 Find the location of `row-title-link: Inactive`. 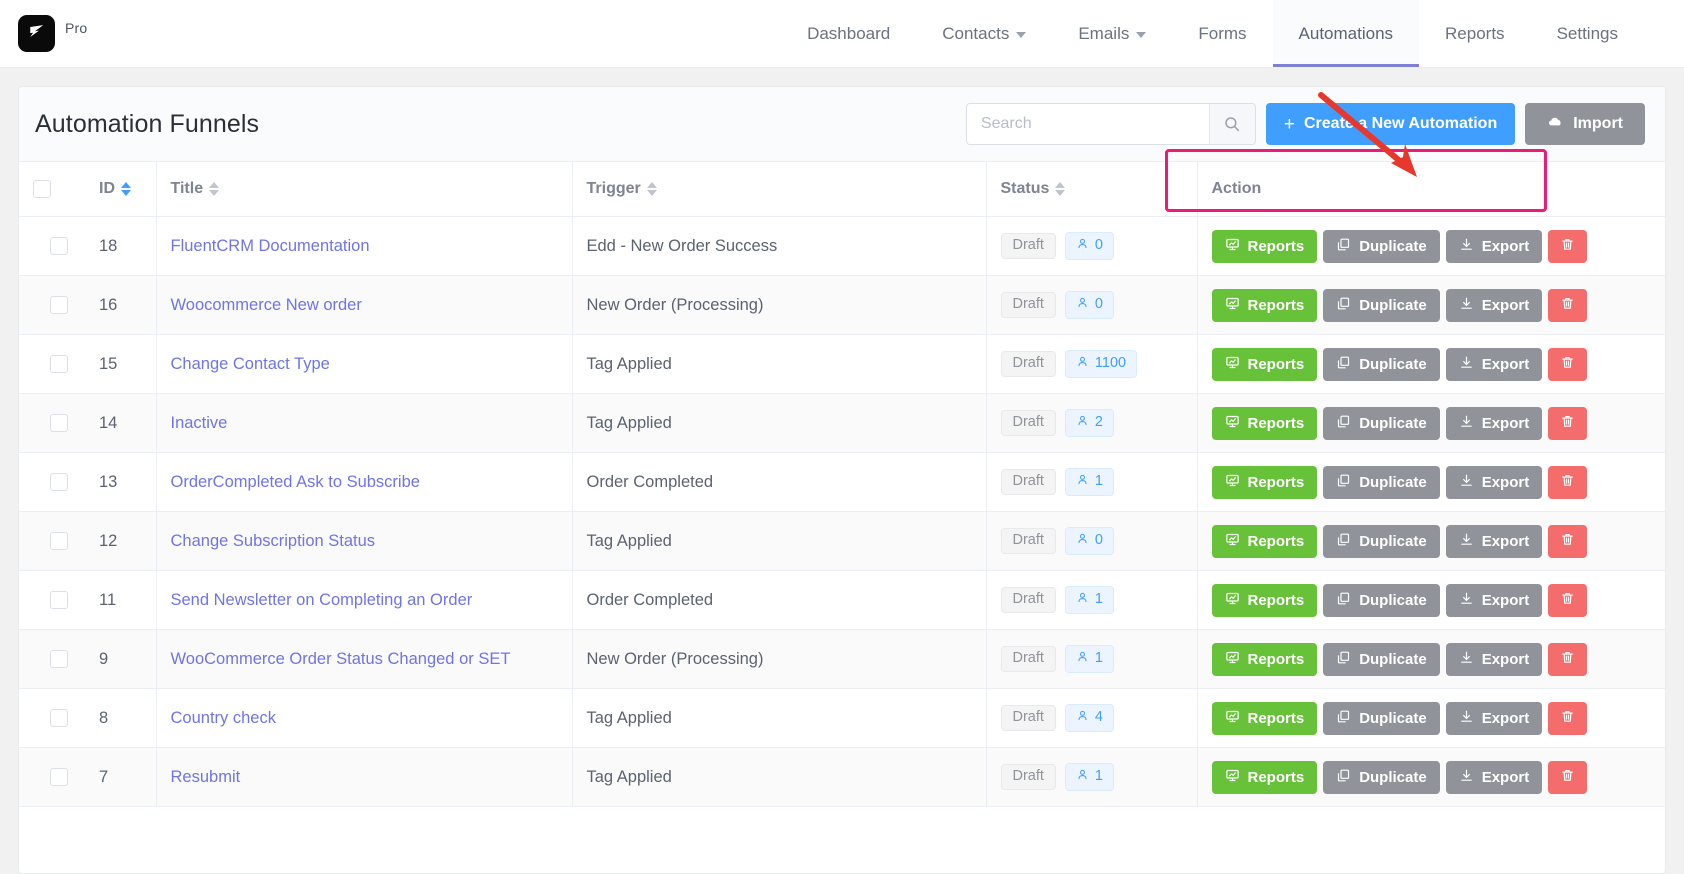

row-title-link: Inactive is located at coordinates (199, 423).